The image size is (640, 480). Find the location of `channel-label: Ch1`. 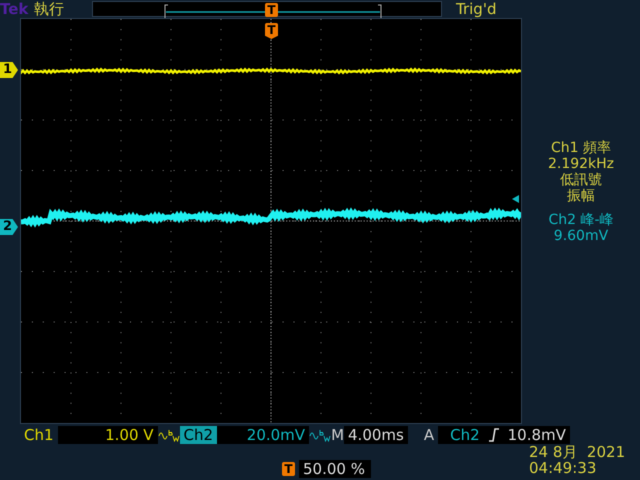

channel-label: Ch1 is located at coordinates (39, 435).